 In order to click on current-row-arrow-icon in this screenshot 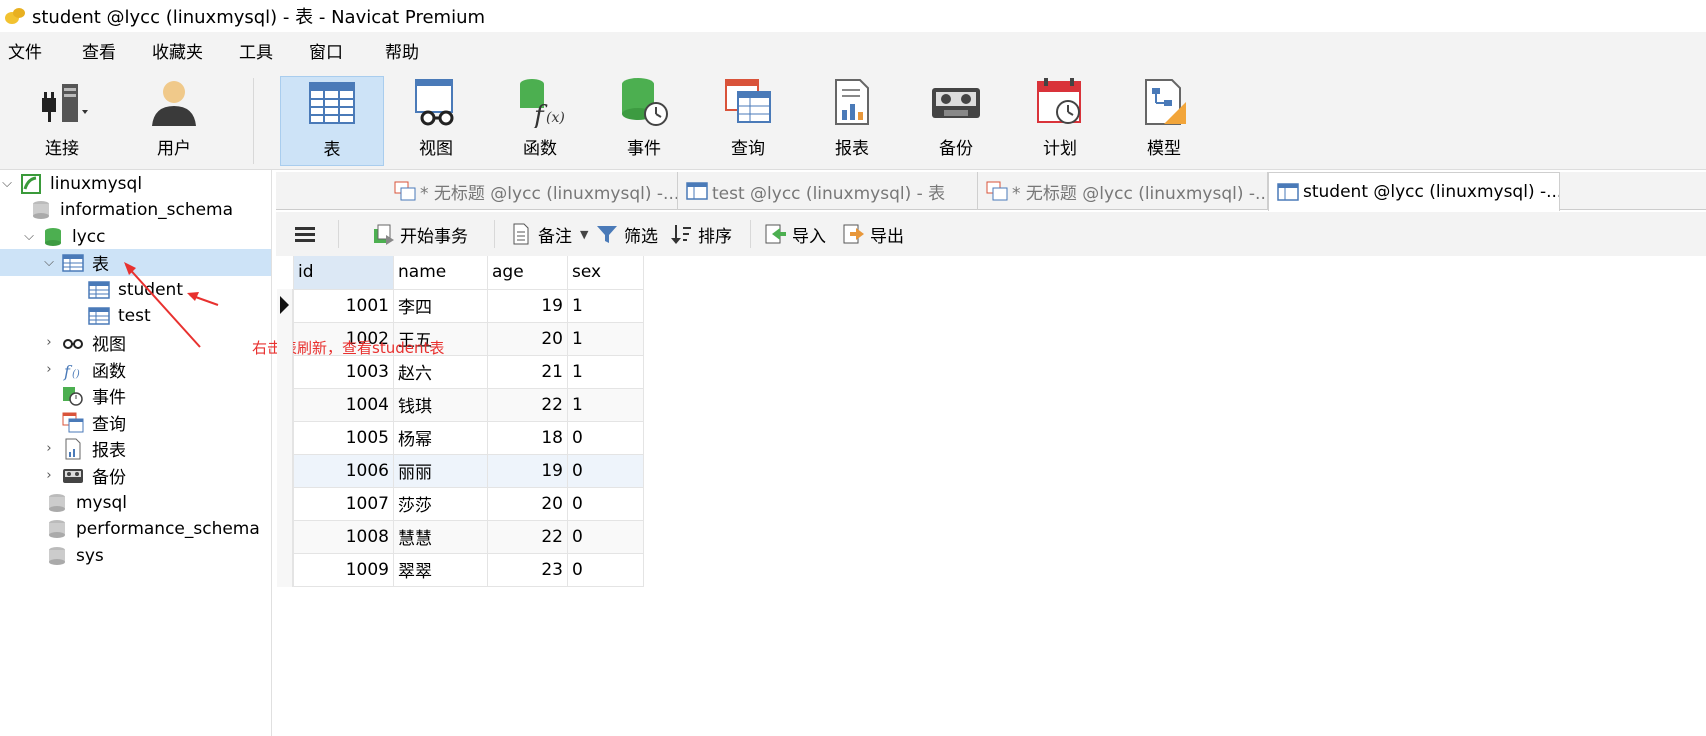, I will do `click(284, 305)`.